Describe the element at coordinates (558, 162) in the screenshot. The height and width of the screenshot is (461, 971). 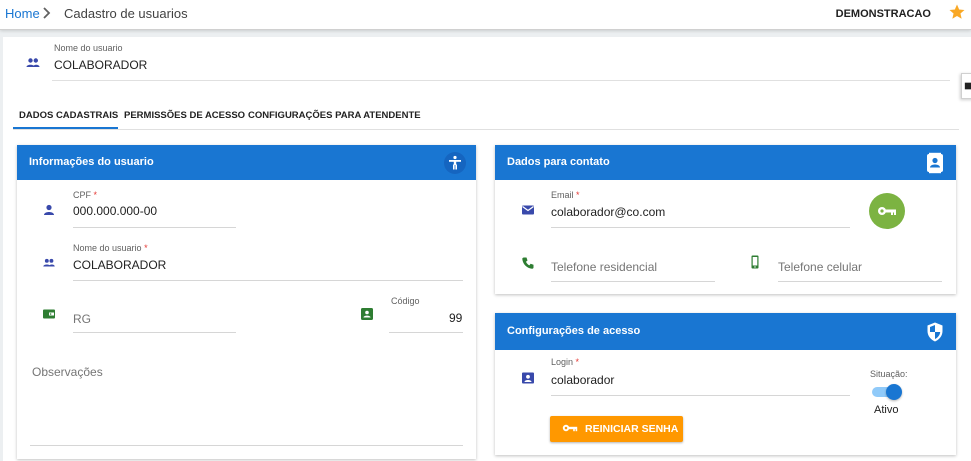
I see `panel-title: Dados para contato` at that location.